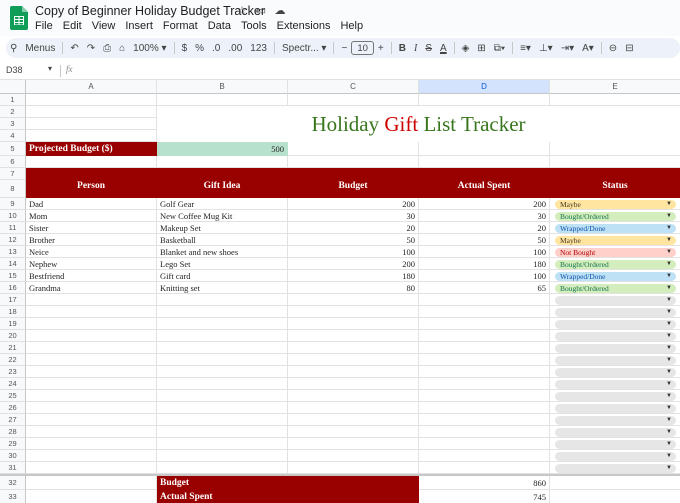  Describe the element at coordinates (615, 204) in the screenshot. I see `status-dropdown: Maybe ▼` at that location.